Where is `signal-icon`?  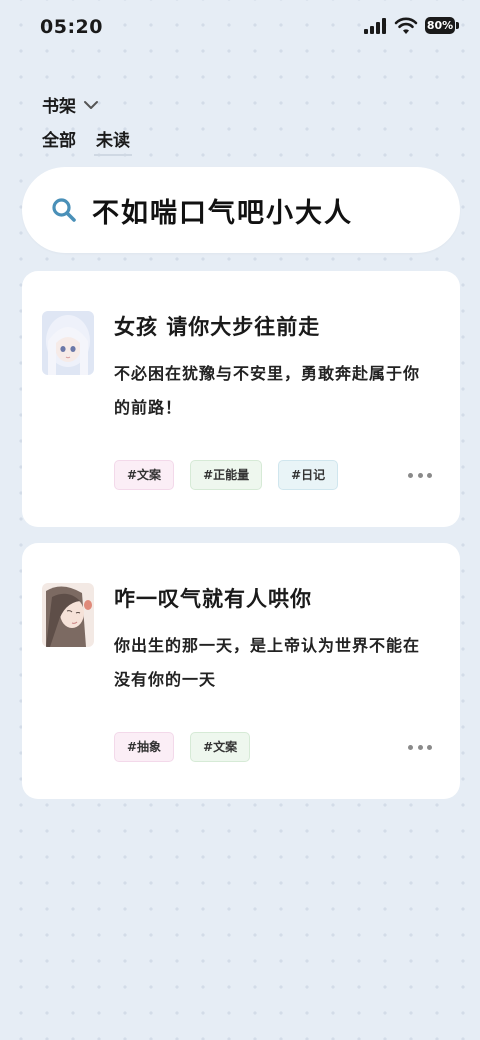 signal-icon is located at coordinates (376, 26).